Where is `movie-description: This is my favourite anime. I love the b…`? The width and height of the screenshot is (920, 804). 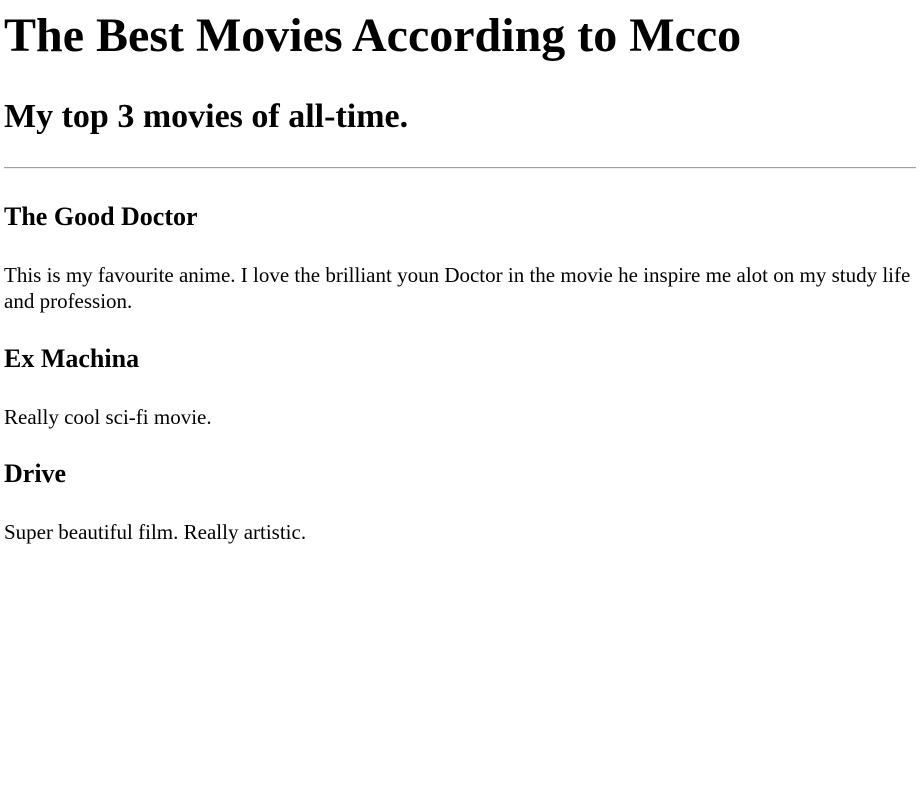
movie-description: This is my favourite anime. I love the b… is located at coordinates (457, 288).